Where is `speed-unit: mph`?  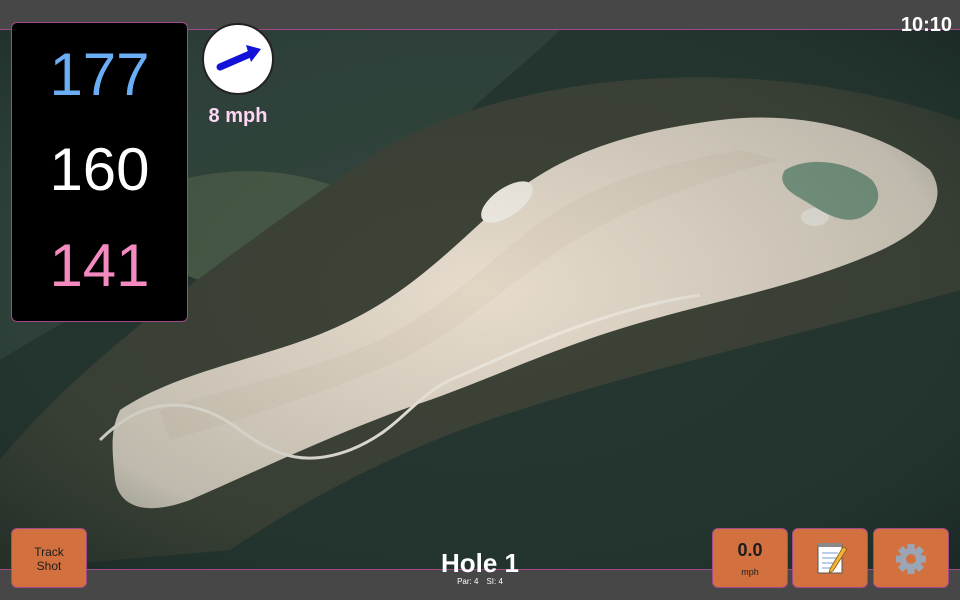
speed-unit: mph is located at coordinates (750, 572).